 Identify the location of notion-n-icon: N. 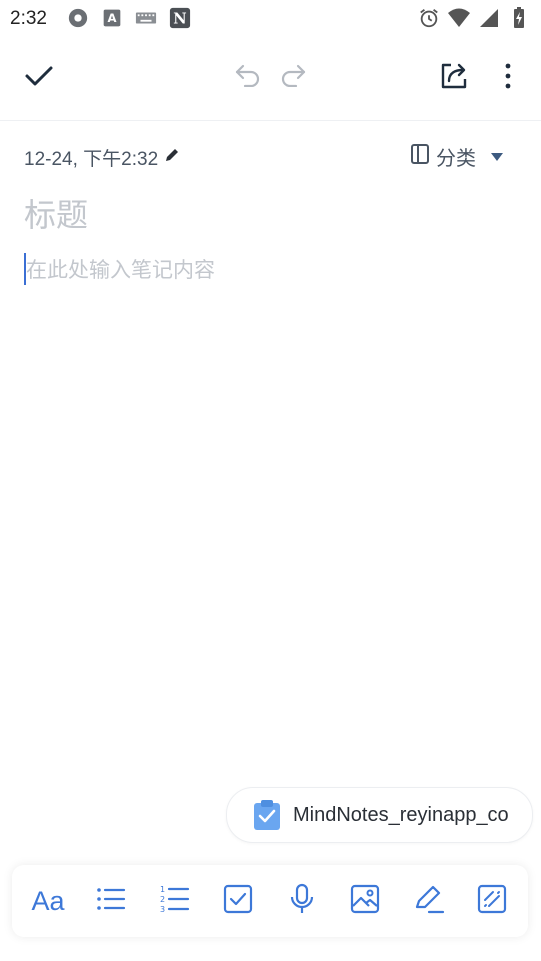
(180, 18).